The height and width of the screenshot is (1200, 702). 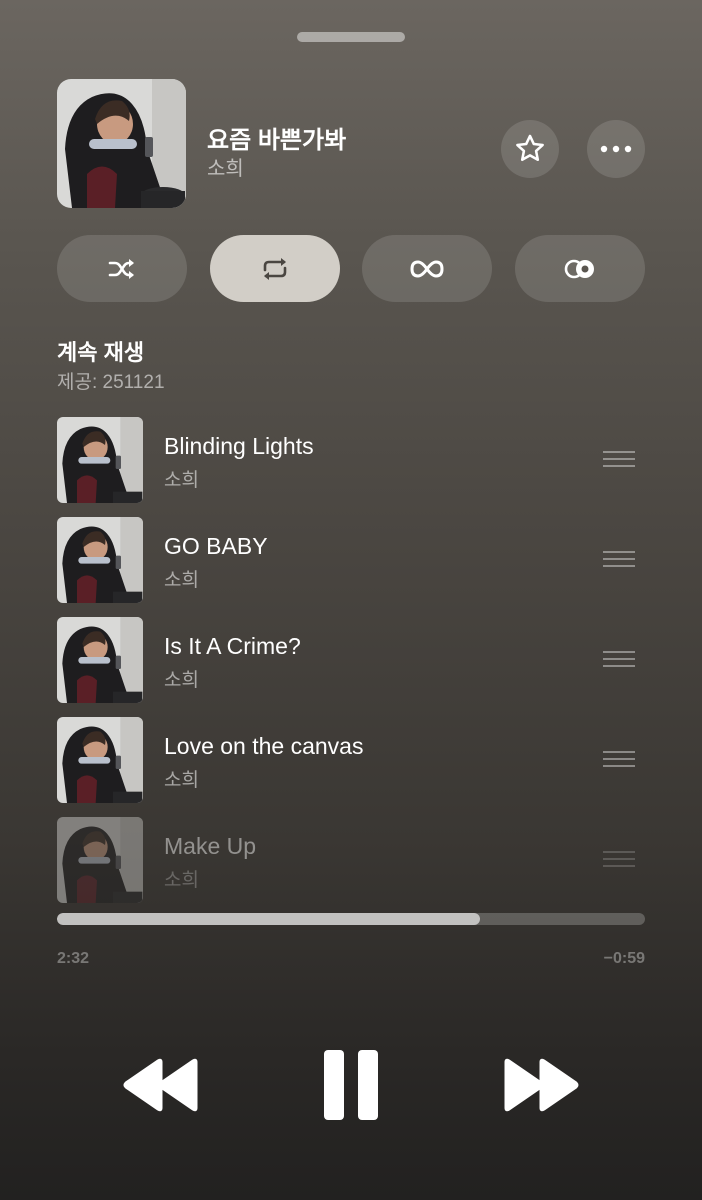 I want to click on previous-track-button, so click(x=161, y=1085).